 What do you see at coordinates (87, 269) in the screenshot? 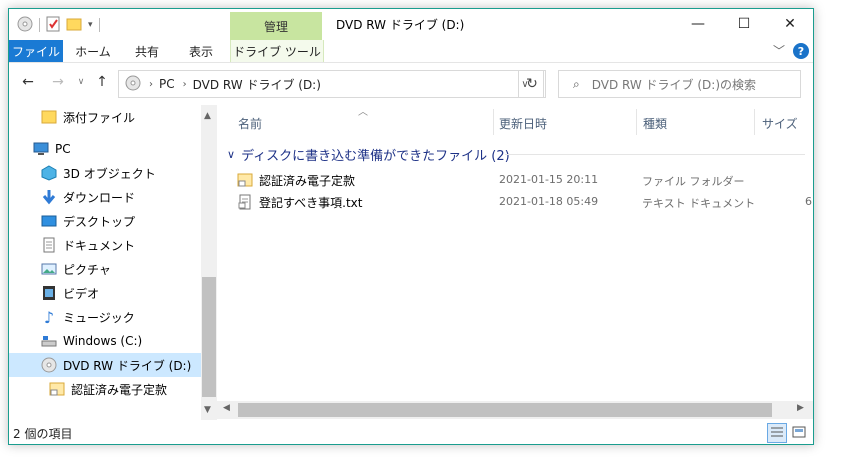
I see `nav-item-label: ピクチャ` at bounding box center [87, 269].